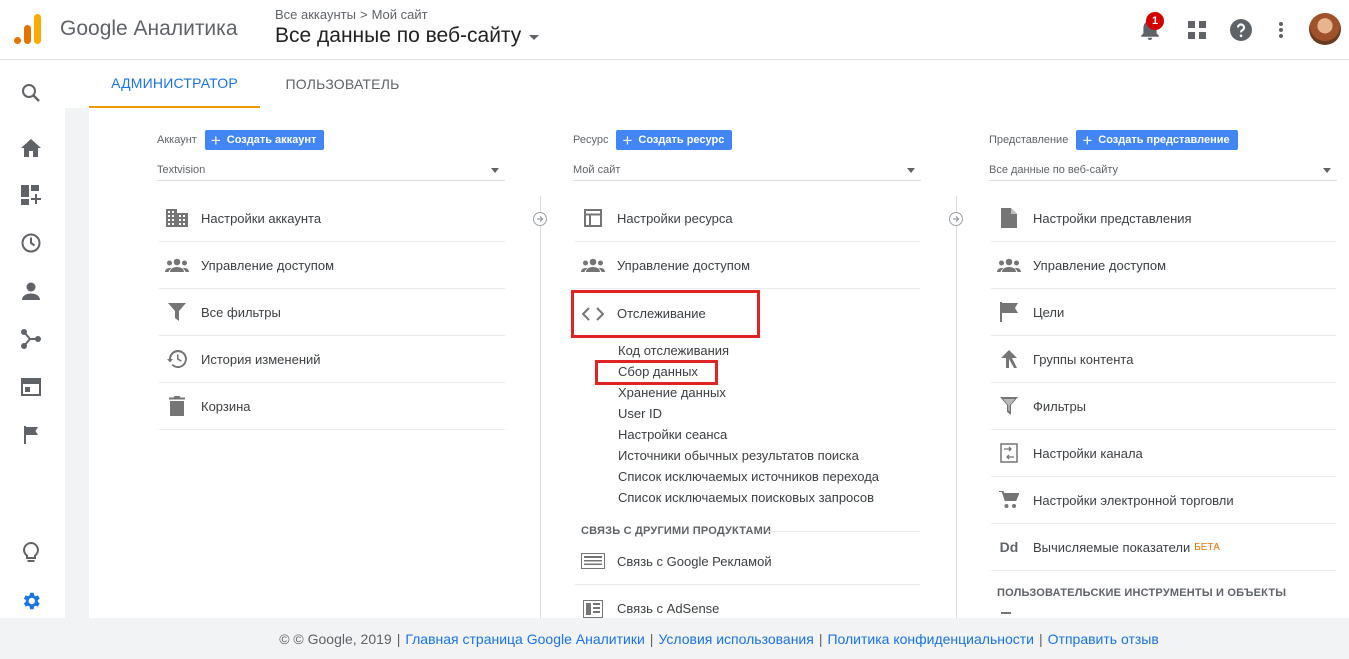 The width and height of the screenshot is (1349, 659). What do you see at coordinates (684, 265) in the screenshot?
I see `property-access-label: Управление доступом` at bounding box center [684, 265].